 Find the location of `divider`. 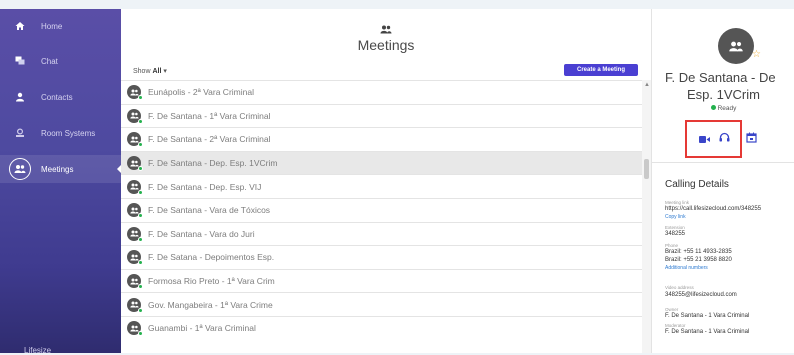

divider is located at coordinates (723, 162).